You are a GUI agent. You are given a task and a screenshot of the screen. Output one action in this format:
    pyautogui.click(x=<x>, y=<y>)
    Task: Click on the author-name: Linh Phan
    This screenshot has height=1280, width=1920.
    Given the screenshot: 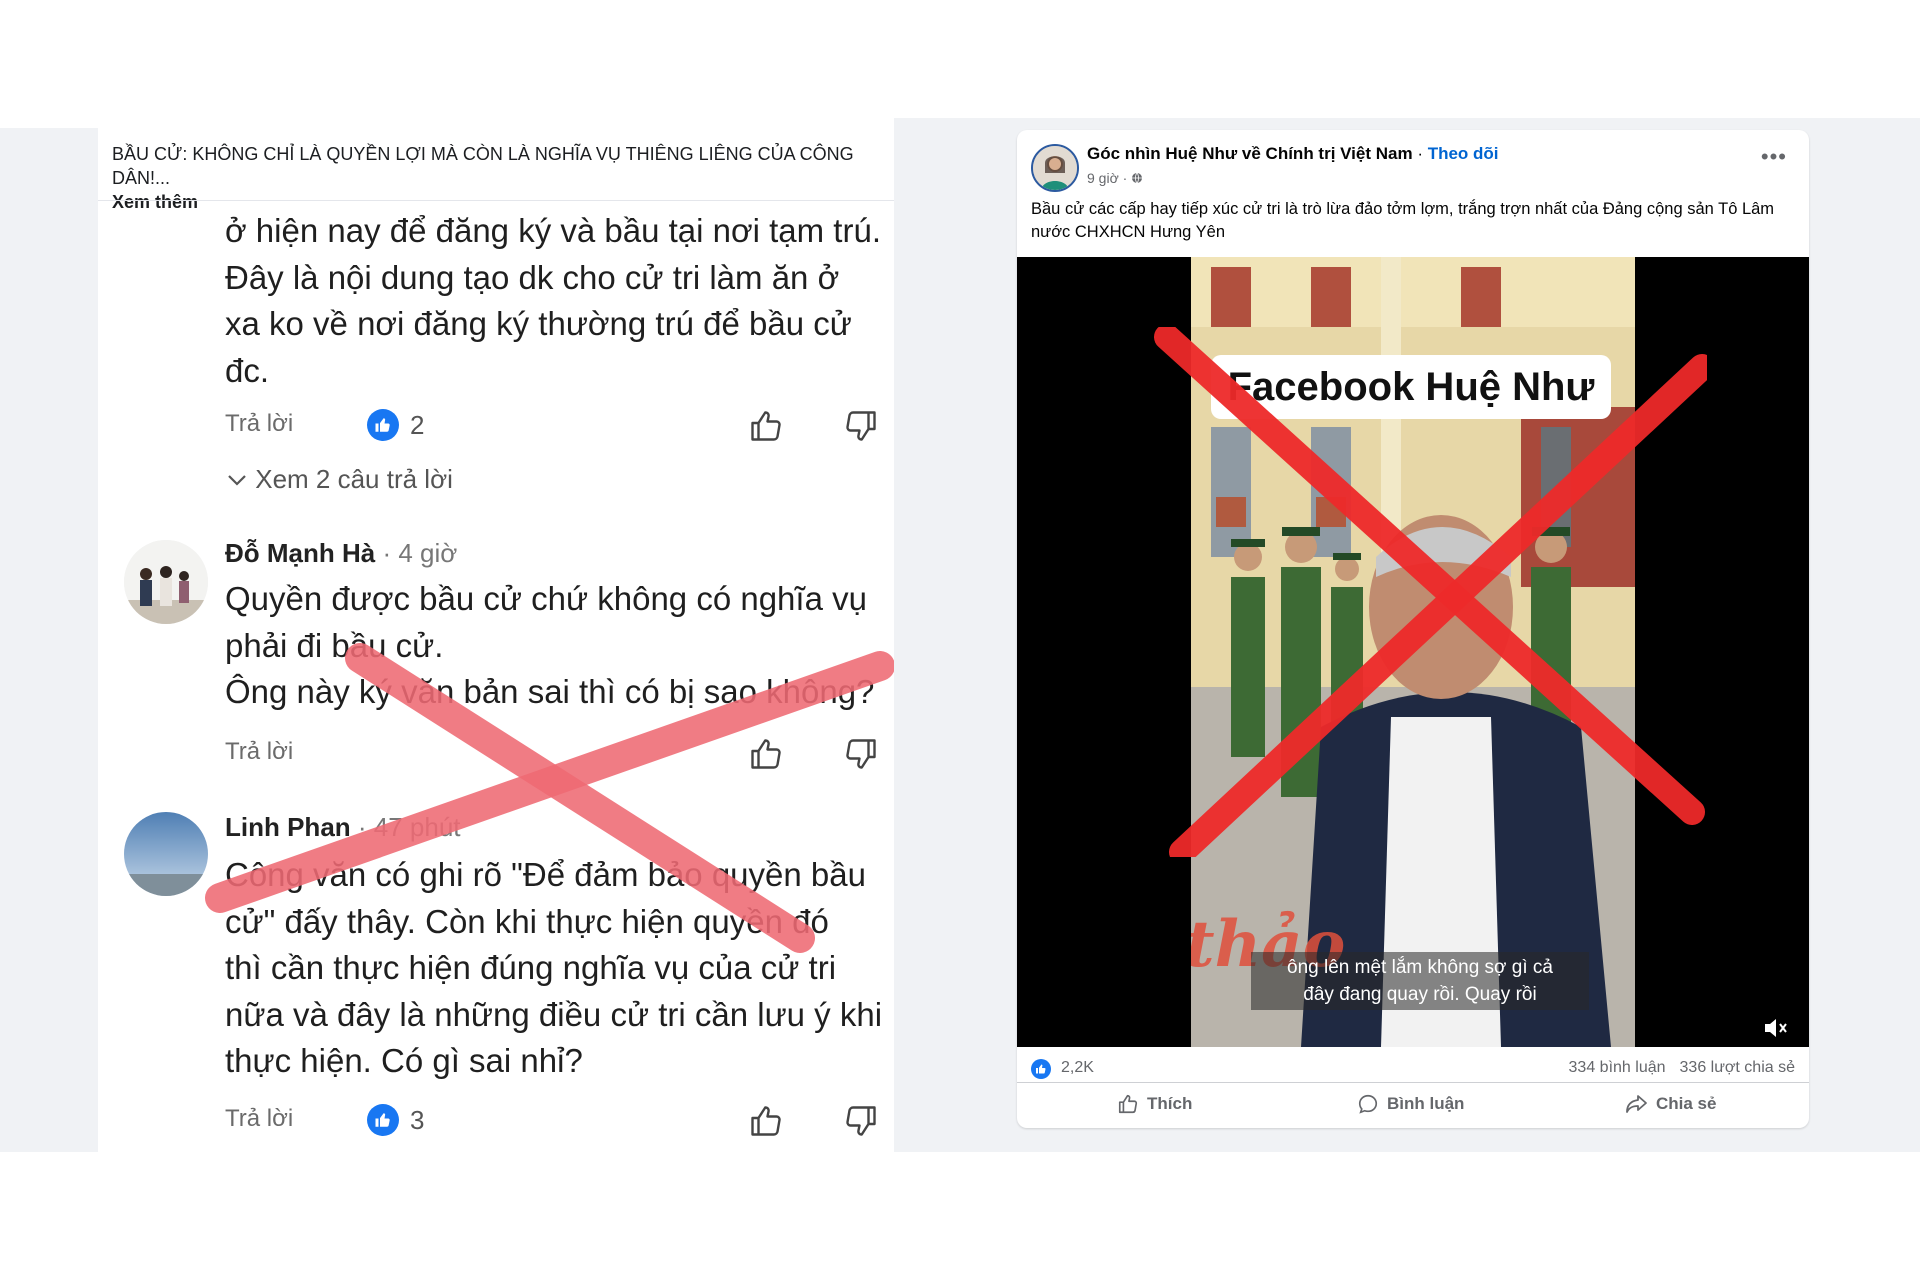 What is the action you would take?
    pyautogui.click(x=288, y=827)
    